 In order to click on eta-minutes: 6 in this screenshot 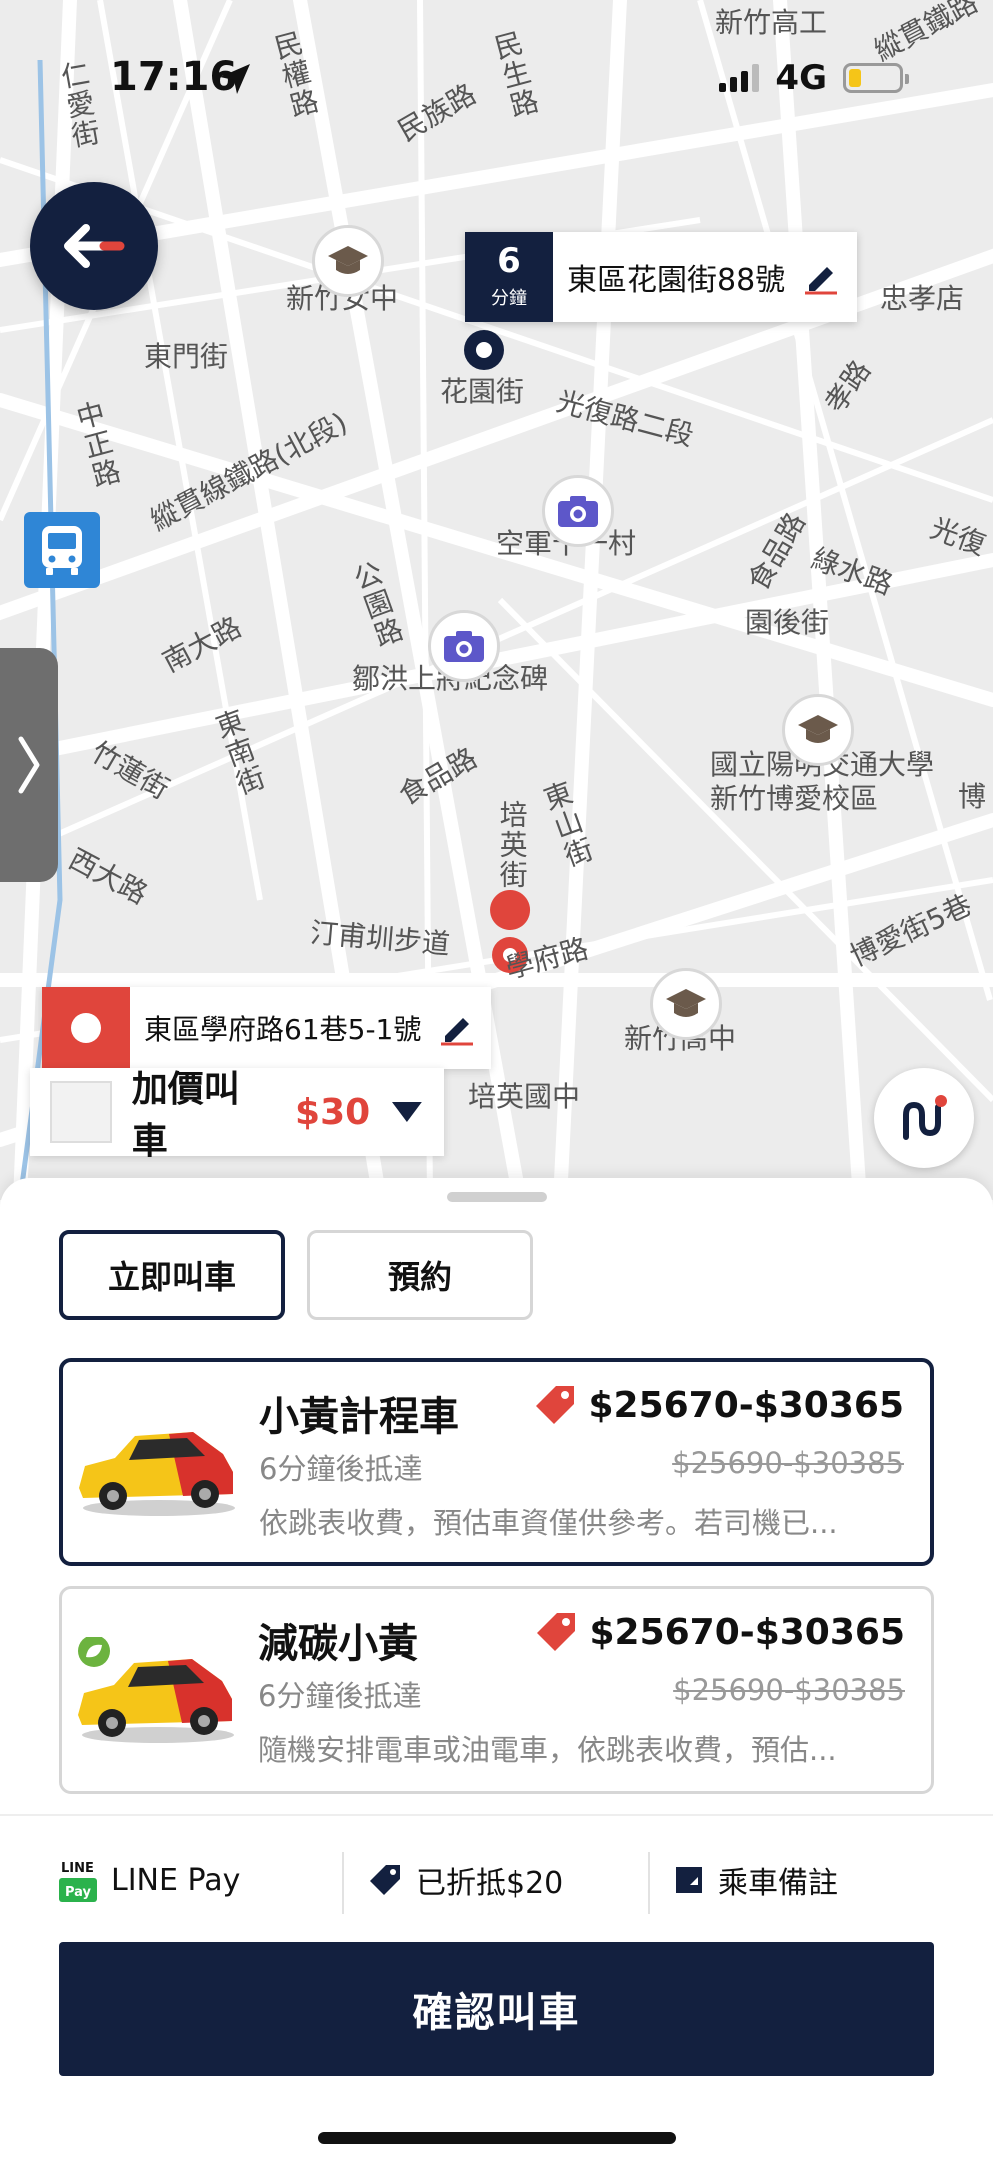, I will do `click(509, 261)`.